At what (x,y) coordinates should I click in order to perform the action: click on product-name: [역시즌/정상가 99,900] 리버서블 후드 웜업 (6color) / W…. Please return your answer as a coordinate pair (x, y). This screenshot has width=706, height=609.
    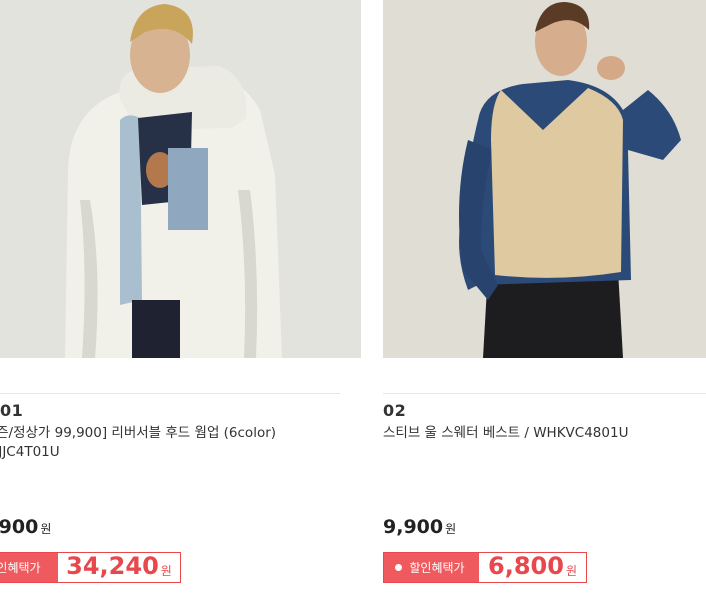
    Looking at the image, I should click on (168, 443).